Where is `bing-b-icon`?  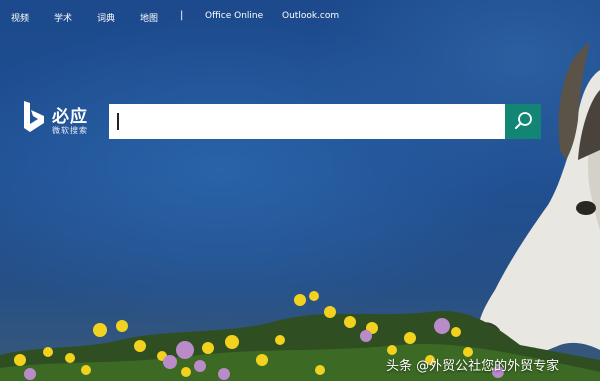 bing-b-icon is located at coordinates (34, 116).